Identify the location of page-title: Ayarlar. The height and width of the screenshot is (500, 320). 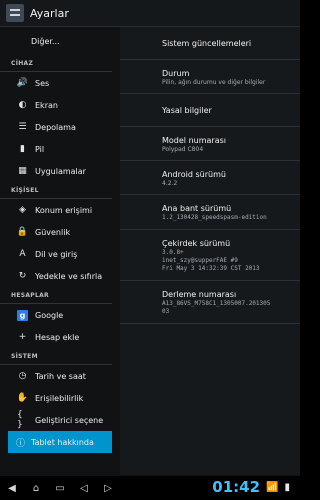
(49, 13).